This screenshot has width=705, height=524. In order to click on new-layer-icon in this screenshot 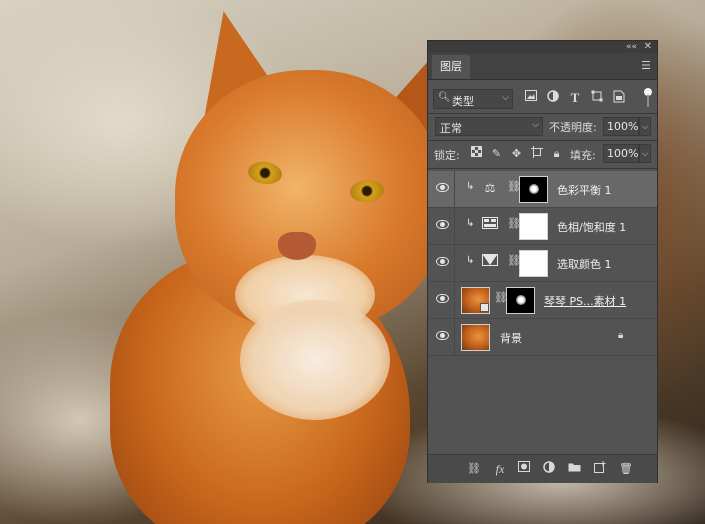, I will do `click(600, 469)`.